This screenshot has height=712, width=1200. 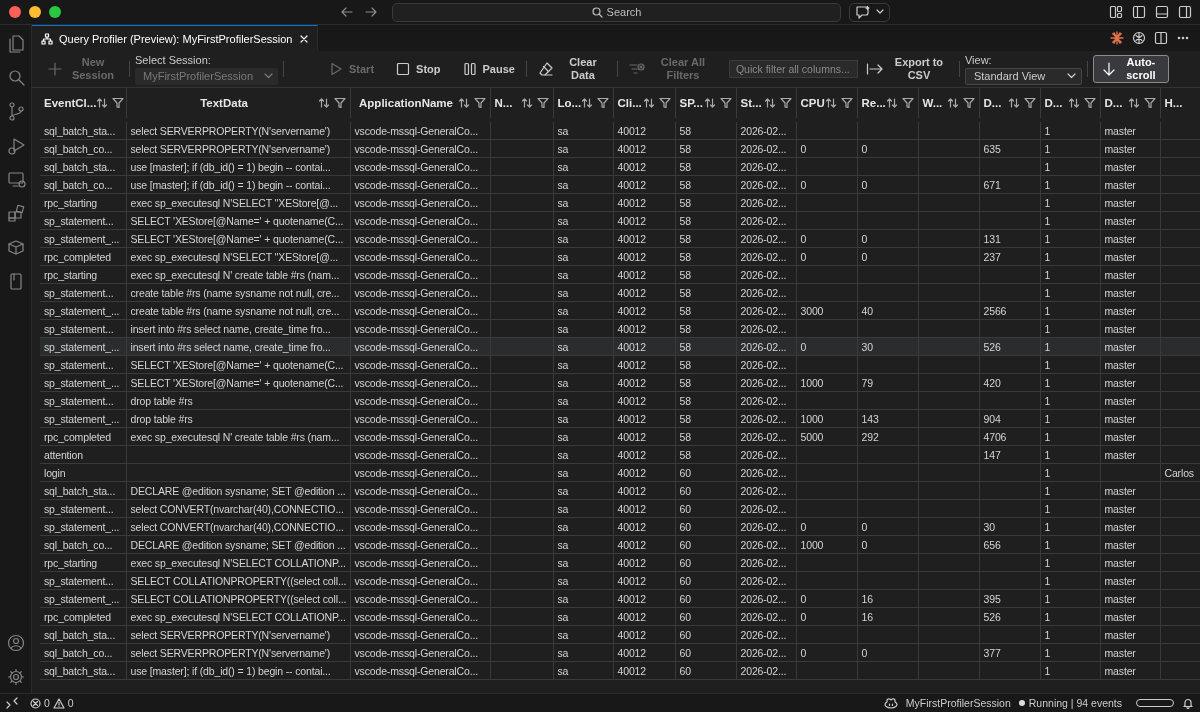 I want to click on split-editor-icon, so click(x=1161, y=38).